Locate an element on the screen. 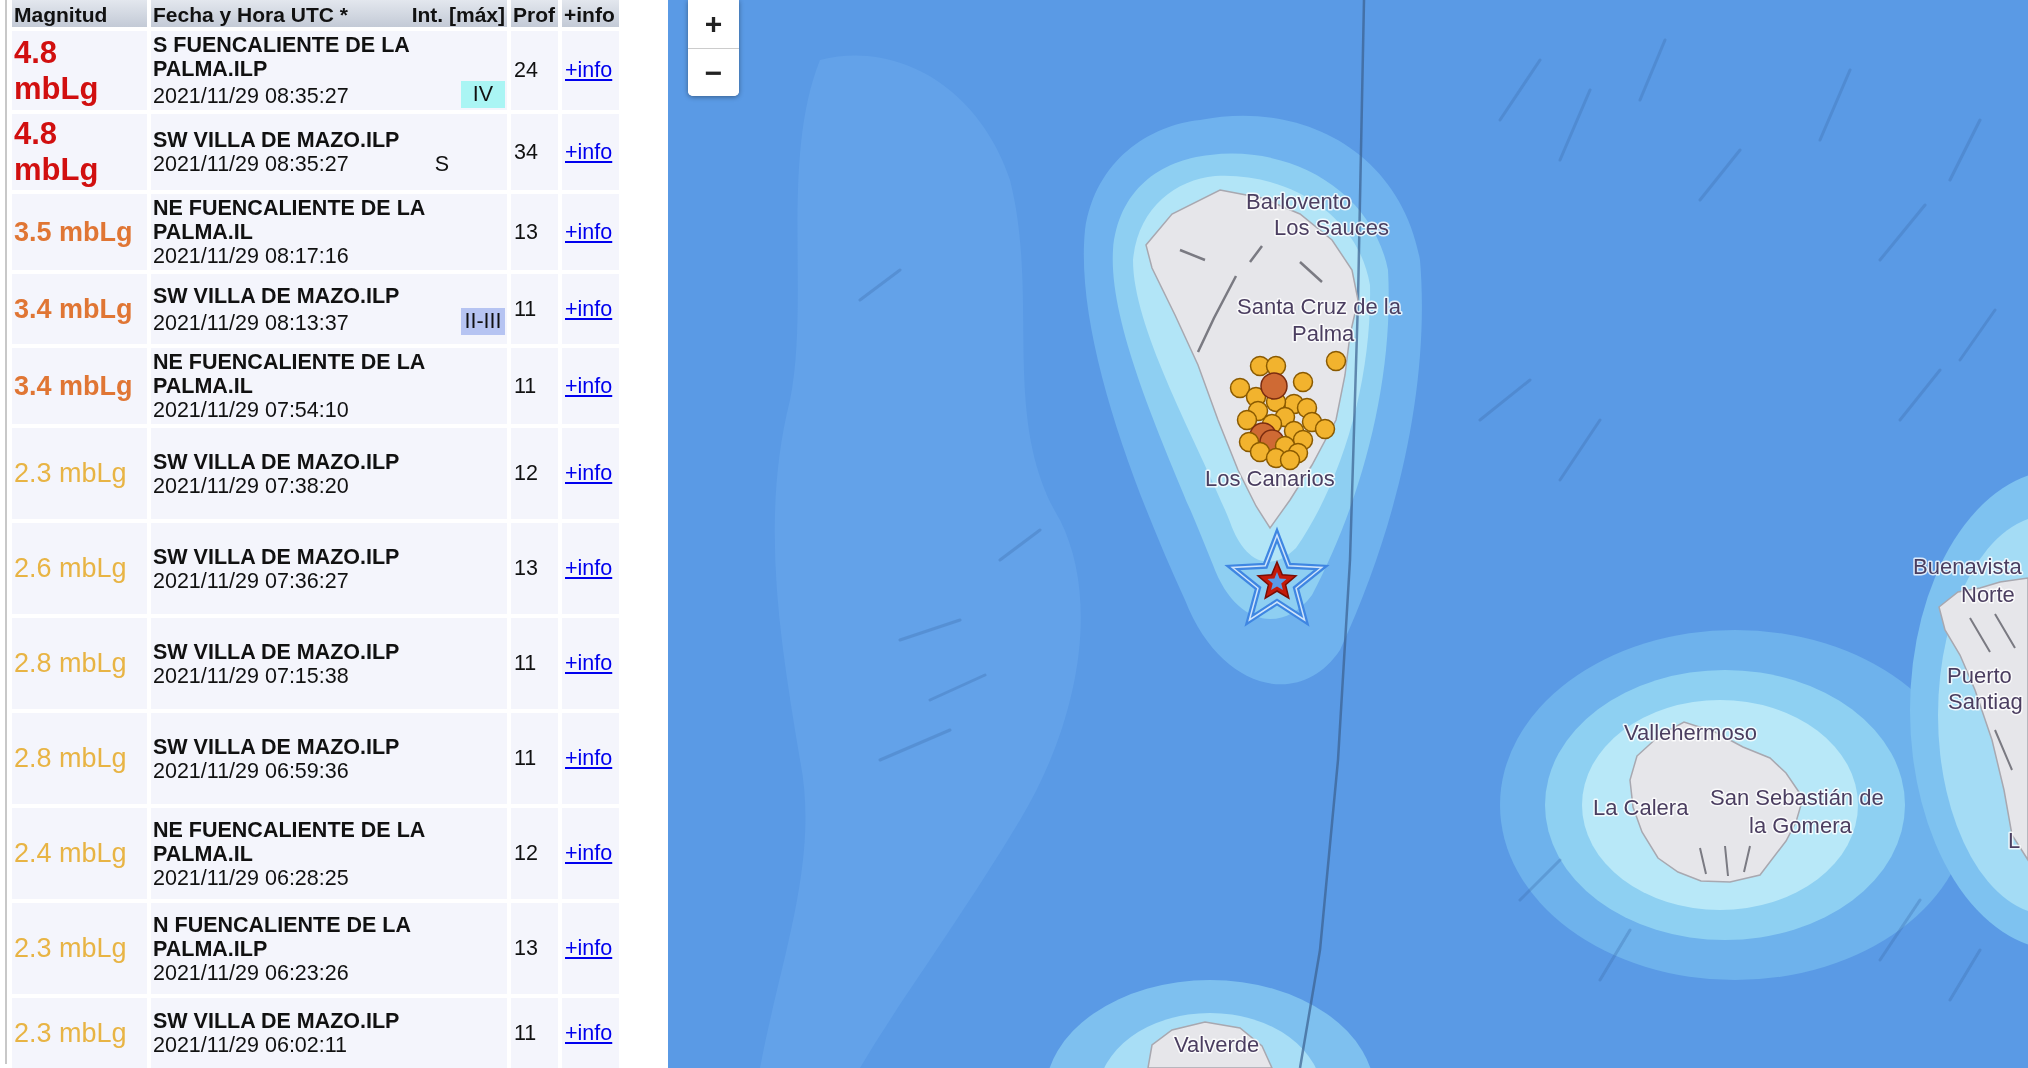 This screenshot has height=1068, width=2028. datetime-text: 2021/11/29 06:23:26 is located at coordinates (251, 972).